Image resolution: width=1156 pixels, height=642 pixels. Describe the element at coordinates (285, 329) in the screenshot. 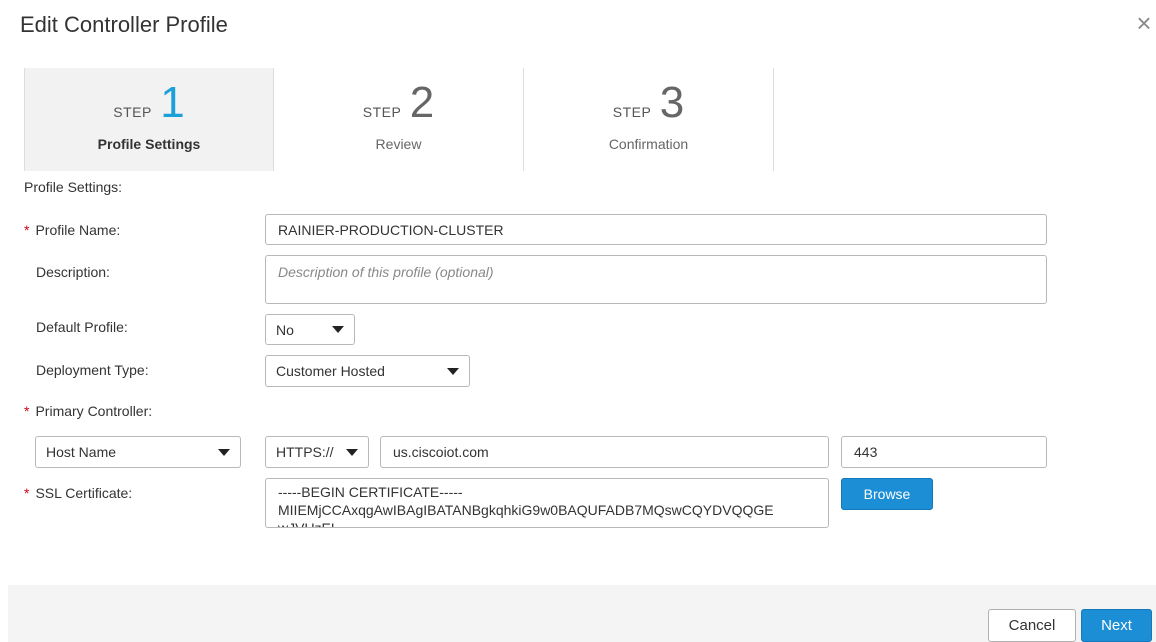

I see `default-profile-value: No` at that location.